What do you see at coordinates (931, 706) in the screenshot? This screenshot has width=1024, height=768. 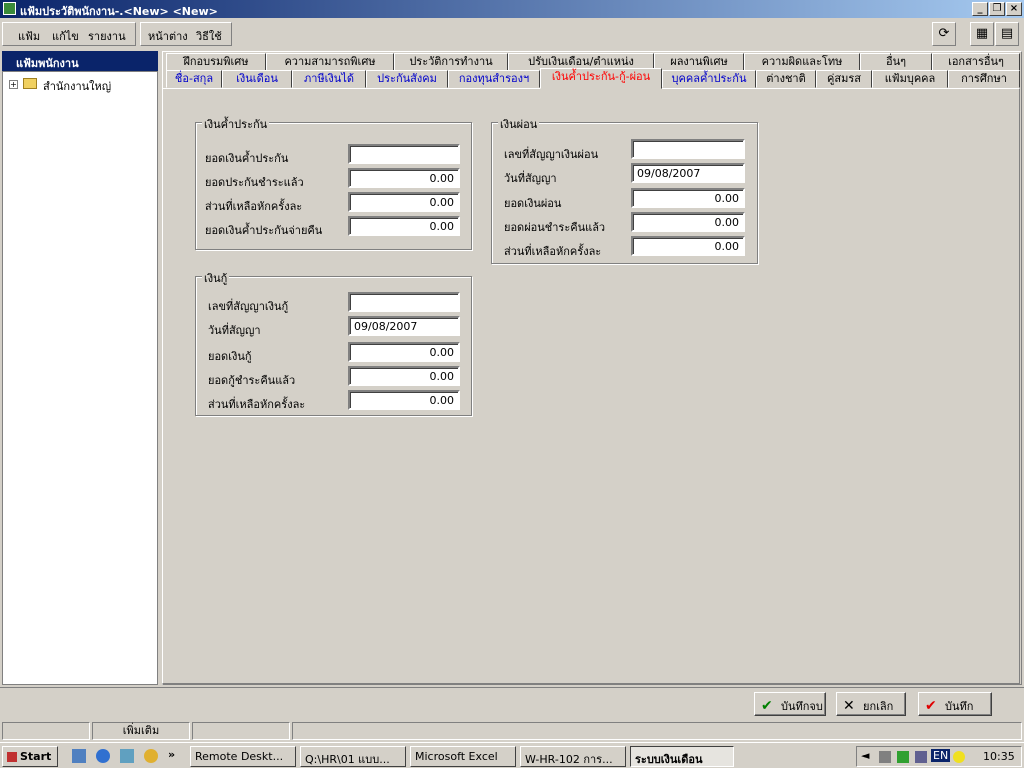 I see `check-red-icon: ✔` at bounding box center [931, 706].